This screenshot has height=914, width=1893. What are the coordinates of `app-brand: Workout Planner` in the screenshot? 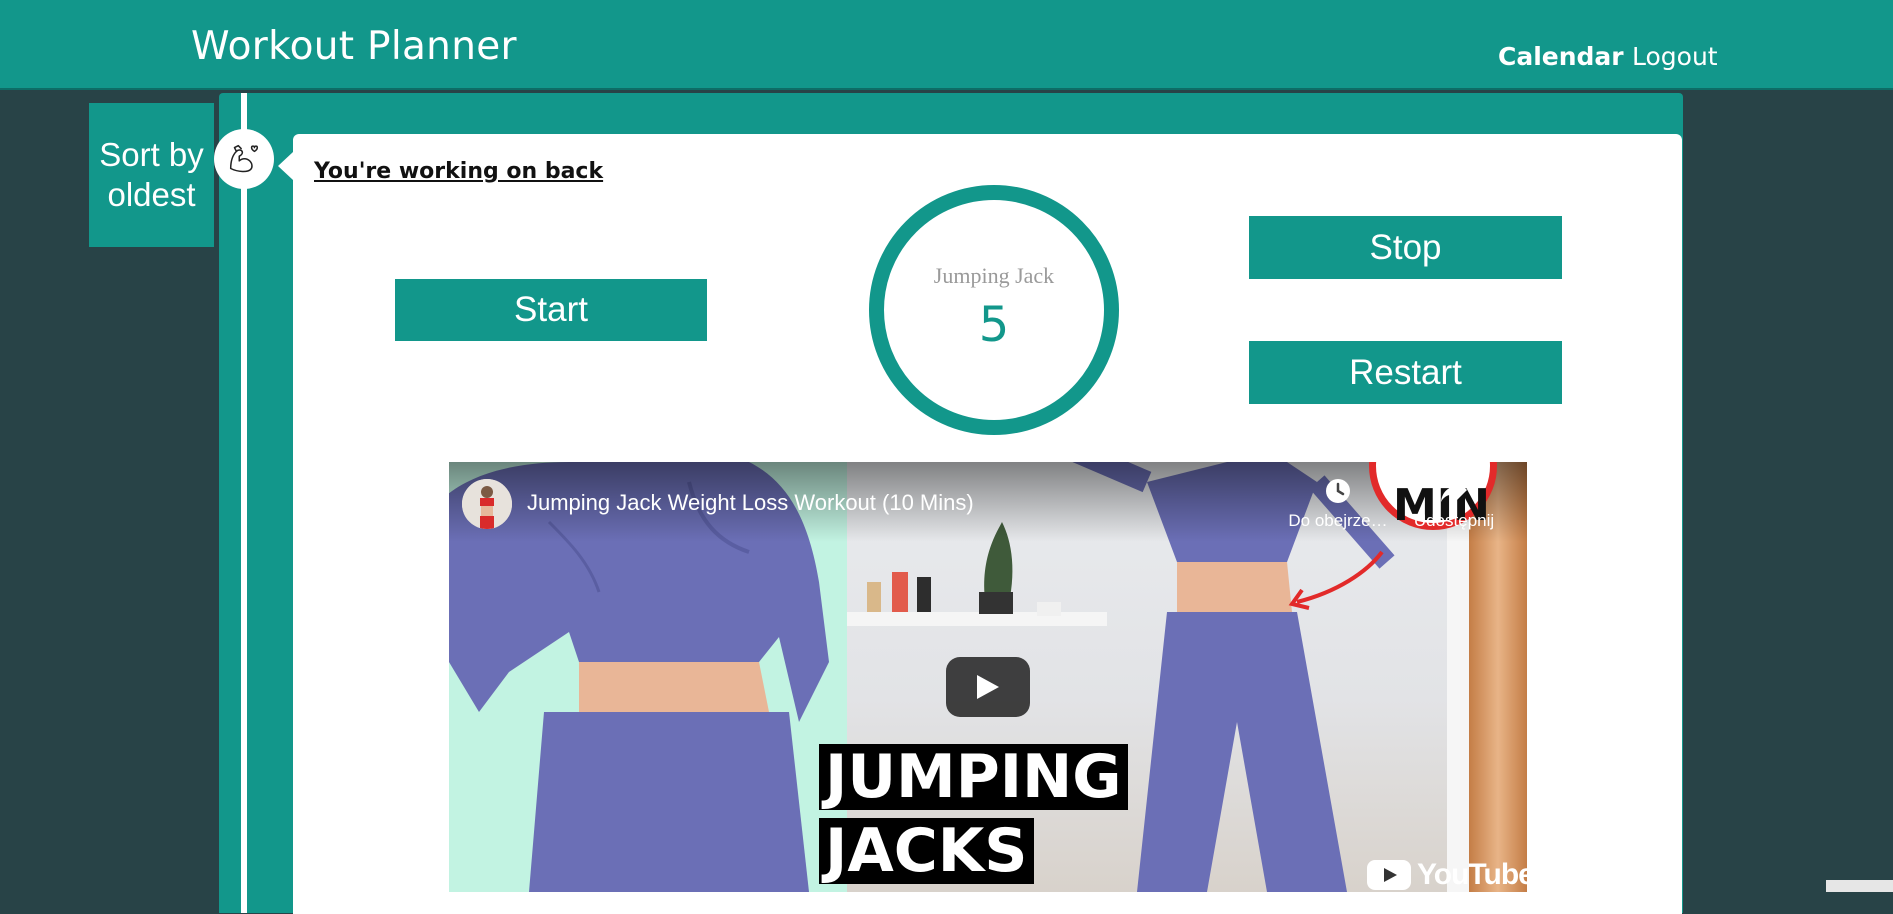 It's located at (354, 46).